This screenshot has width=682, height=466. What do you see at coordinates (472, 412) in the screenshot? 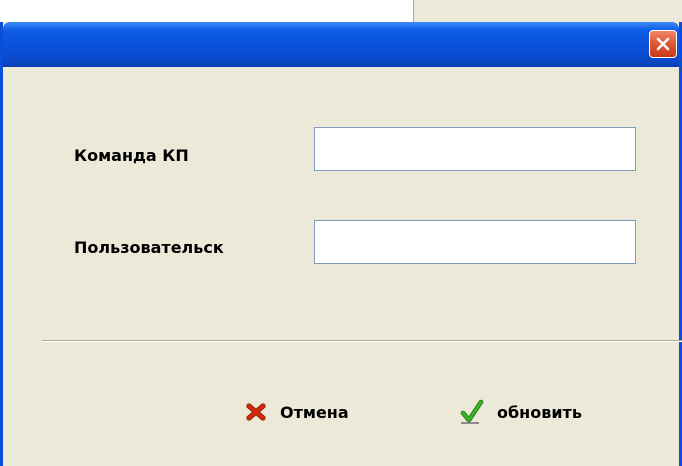
I see `green-checkmark-icon` at bounding box center [472, 412].